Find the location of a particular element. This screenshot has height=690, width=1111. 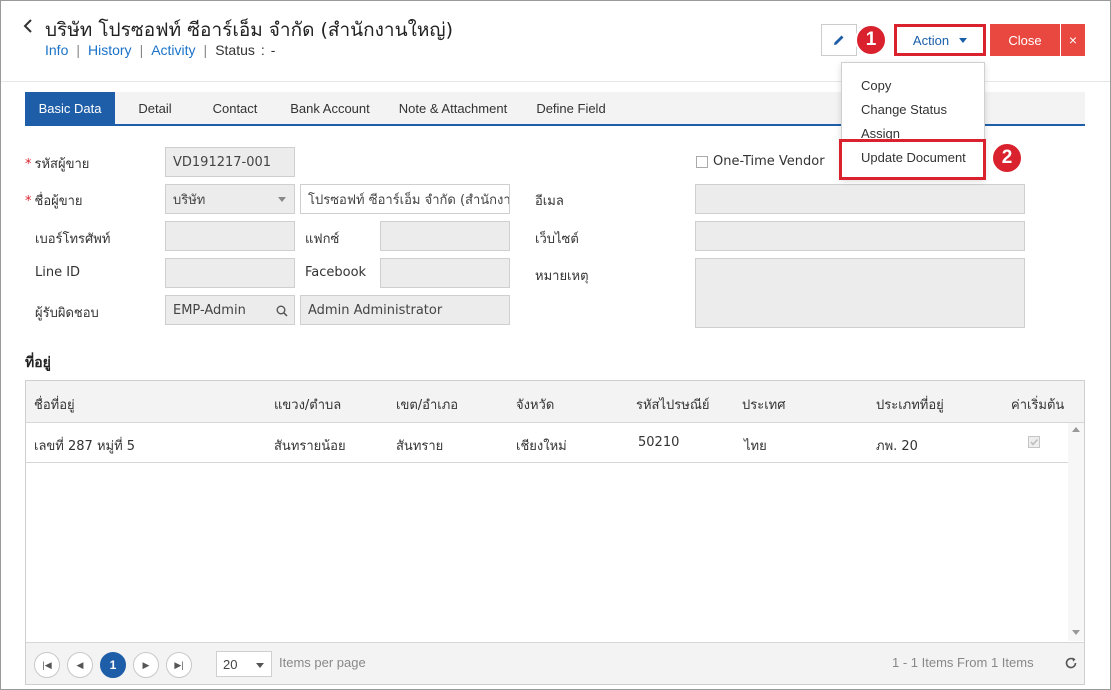

info-link: Info is located at coordinates (56, 50).